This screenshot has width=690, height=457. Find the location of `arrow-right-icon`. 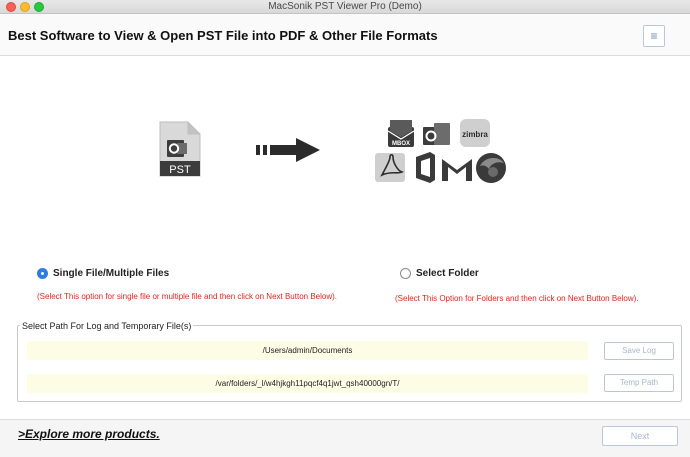

arrow-right-icon is located at coordinates (288, 150).